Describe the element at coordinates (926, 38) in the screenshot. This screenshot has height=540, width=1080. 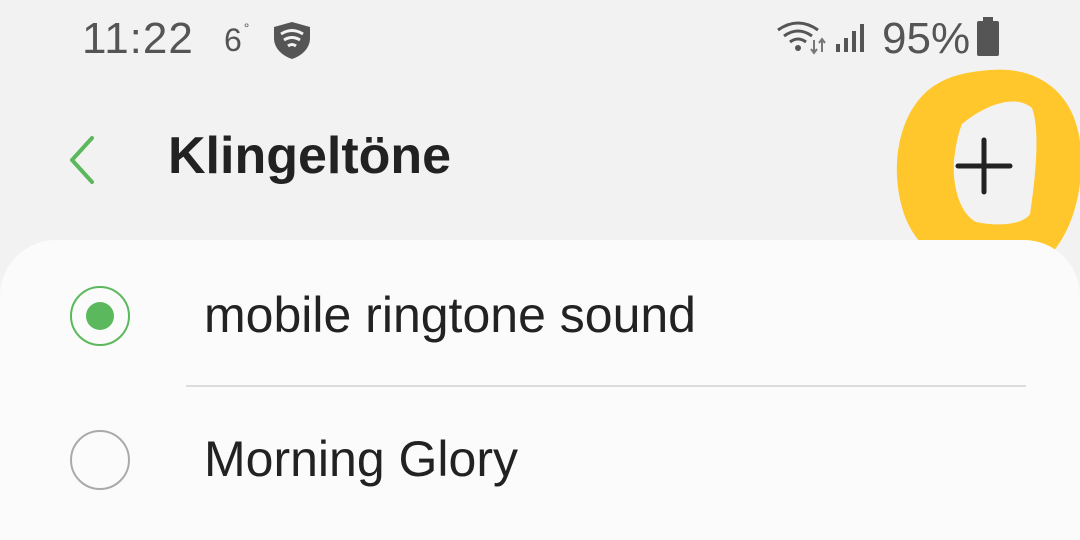
I see `battery-percent: 95%` at that location.